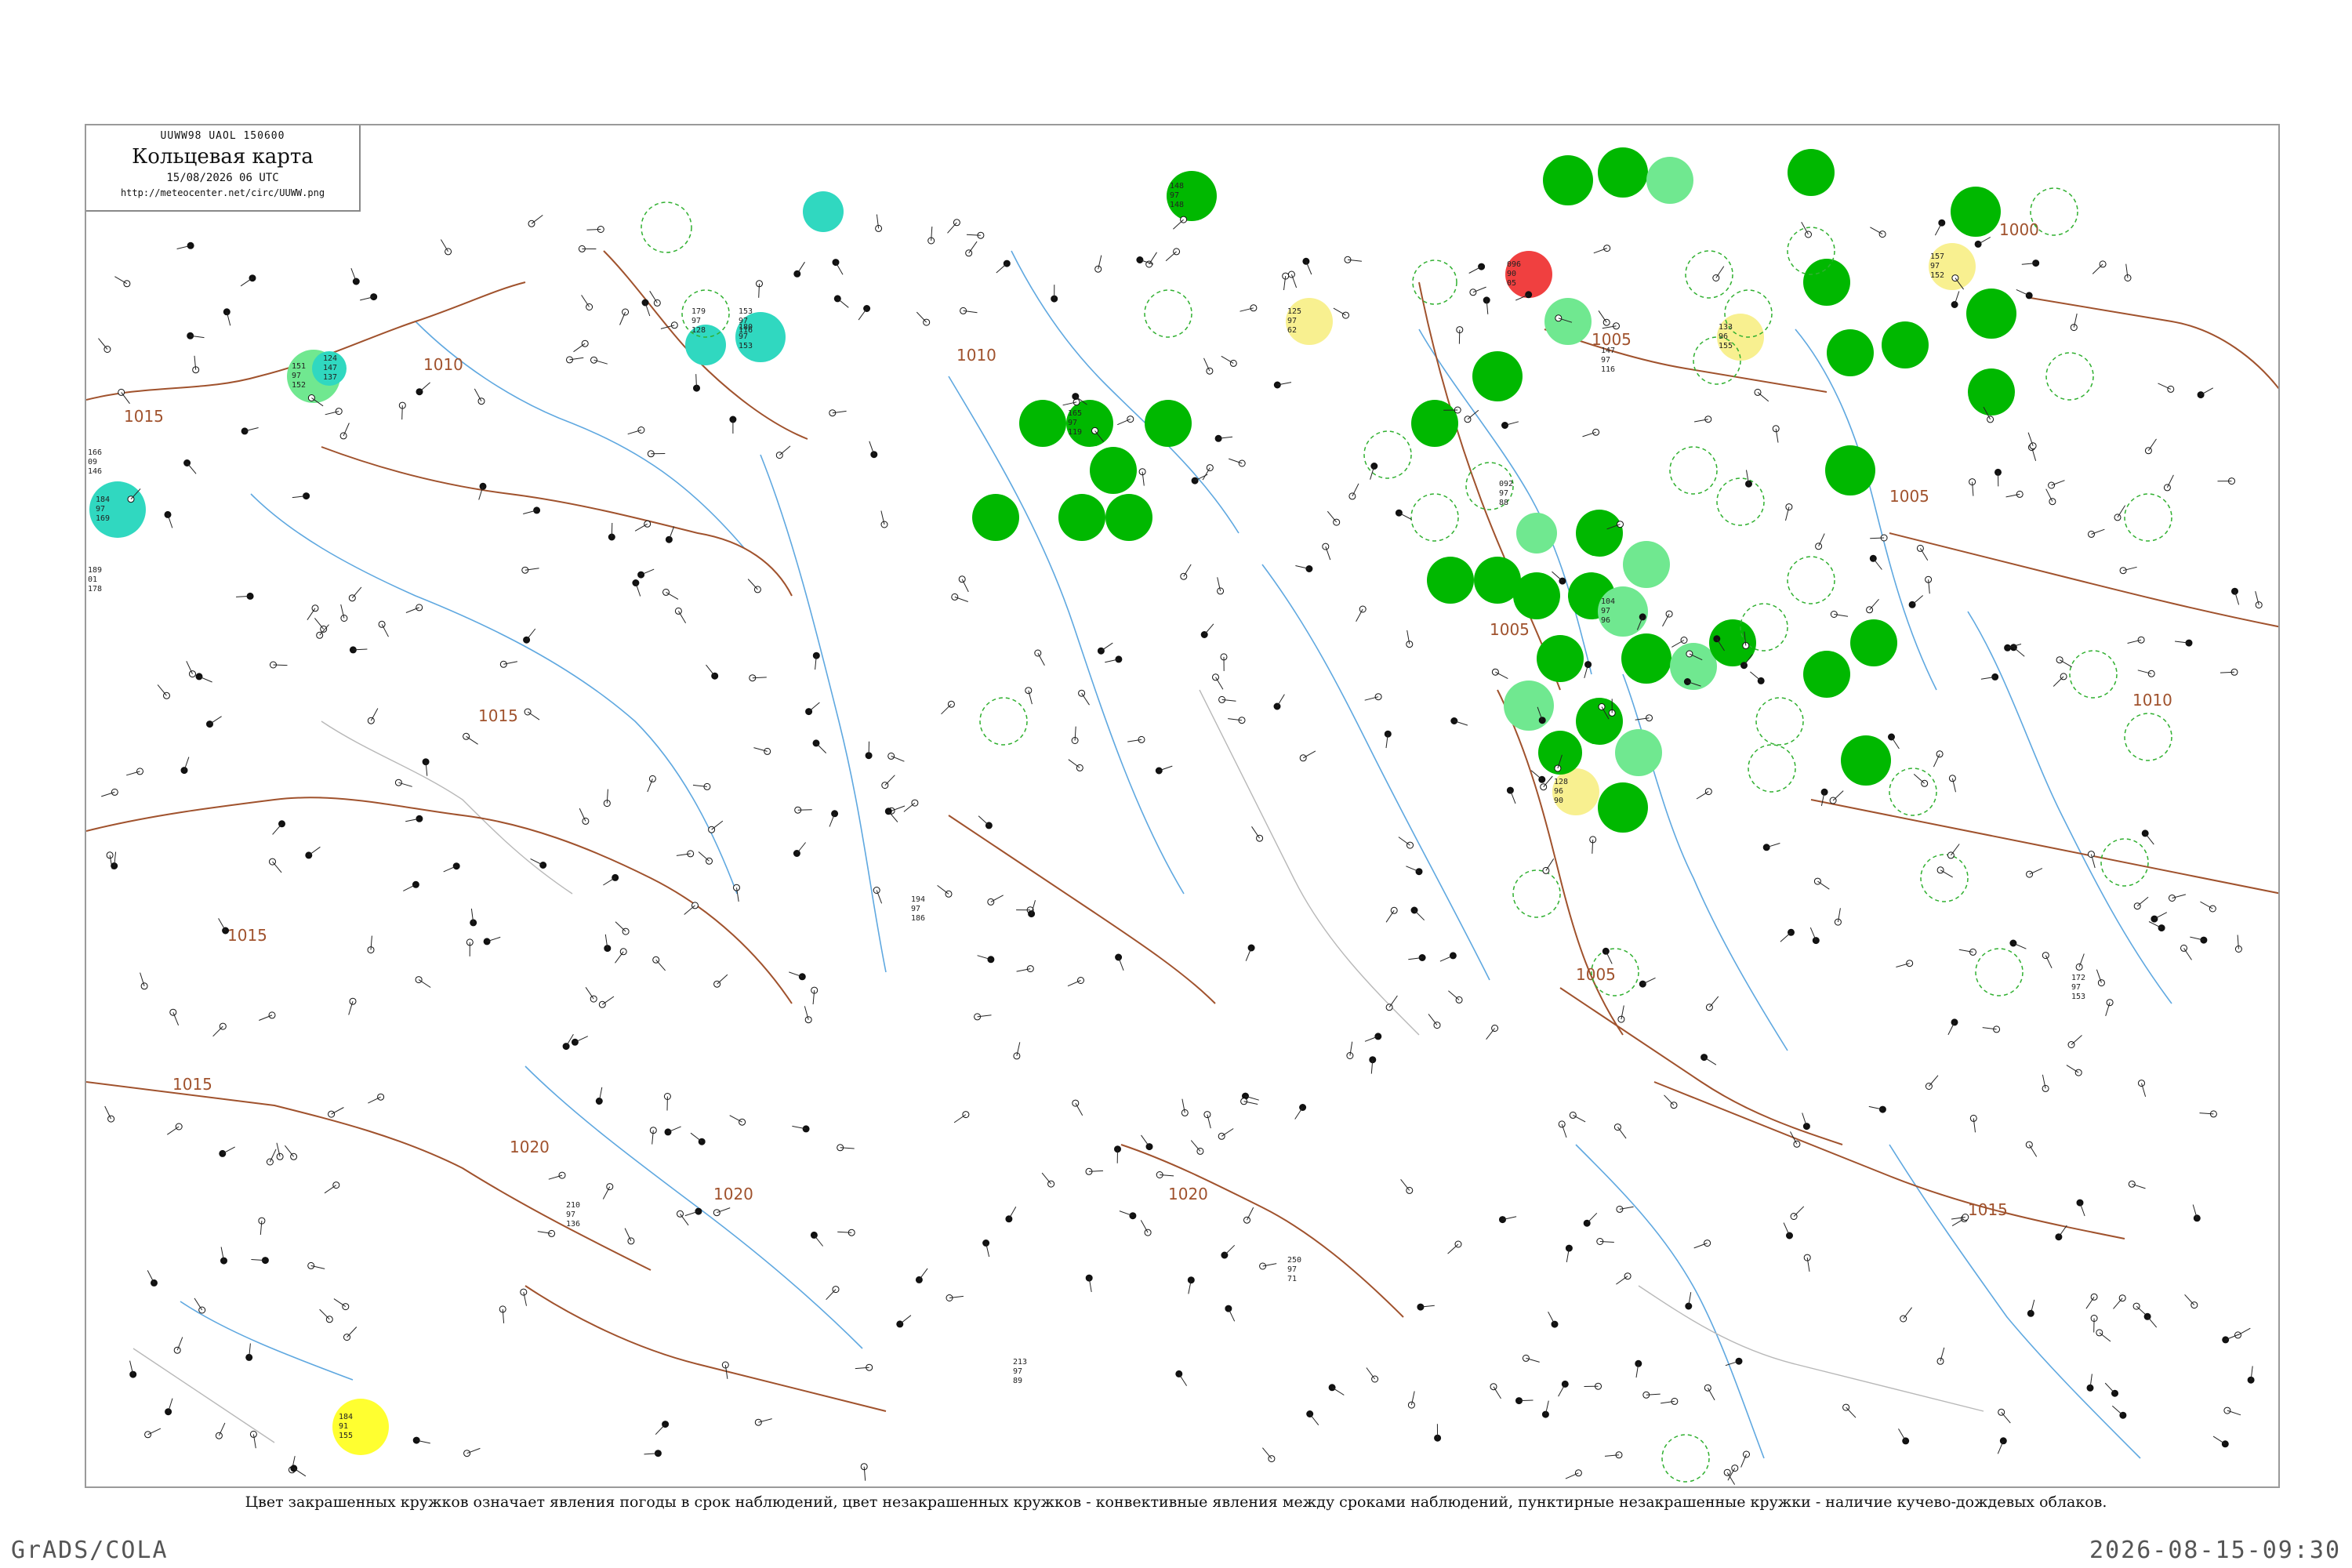 Image resolution: width=2352 pixels, height=1568 pixels. I want to click on station-value: 97, so click(696, 321).